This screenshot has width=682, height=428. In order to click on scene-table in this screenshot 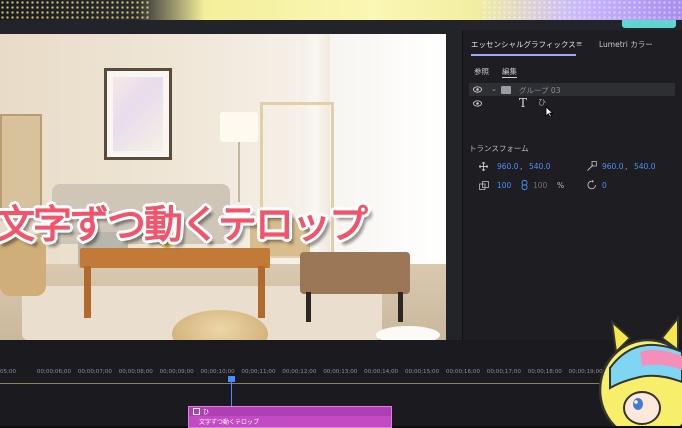, I will do `click(175, 258)`.